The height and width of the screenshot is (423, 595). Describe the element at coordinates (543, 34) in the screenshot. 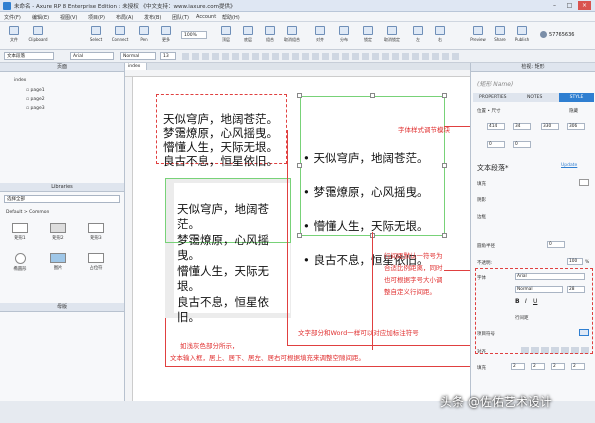

I see `user-icon` at that location.